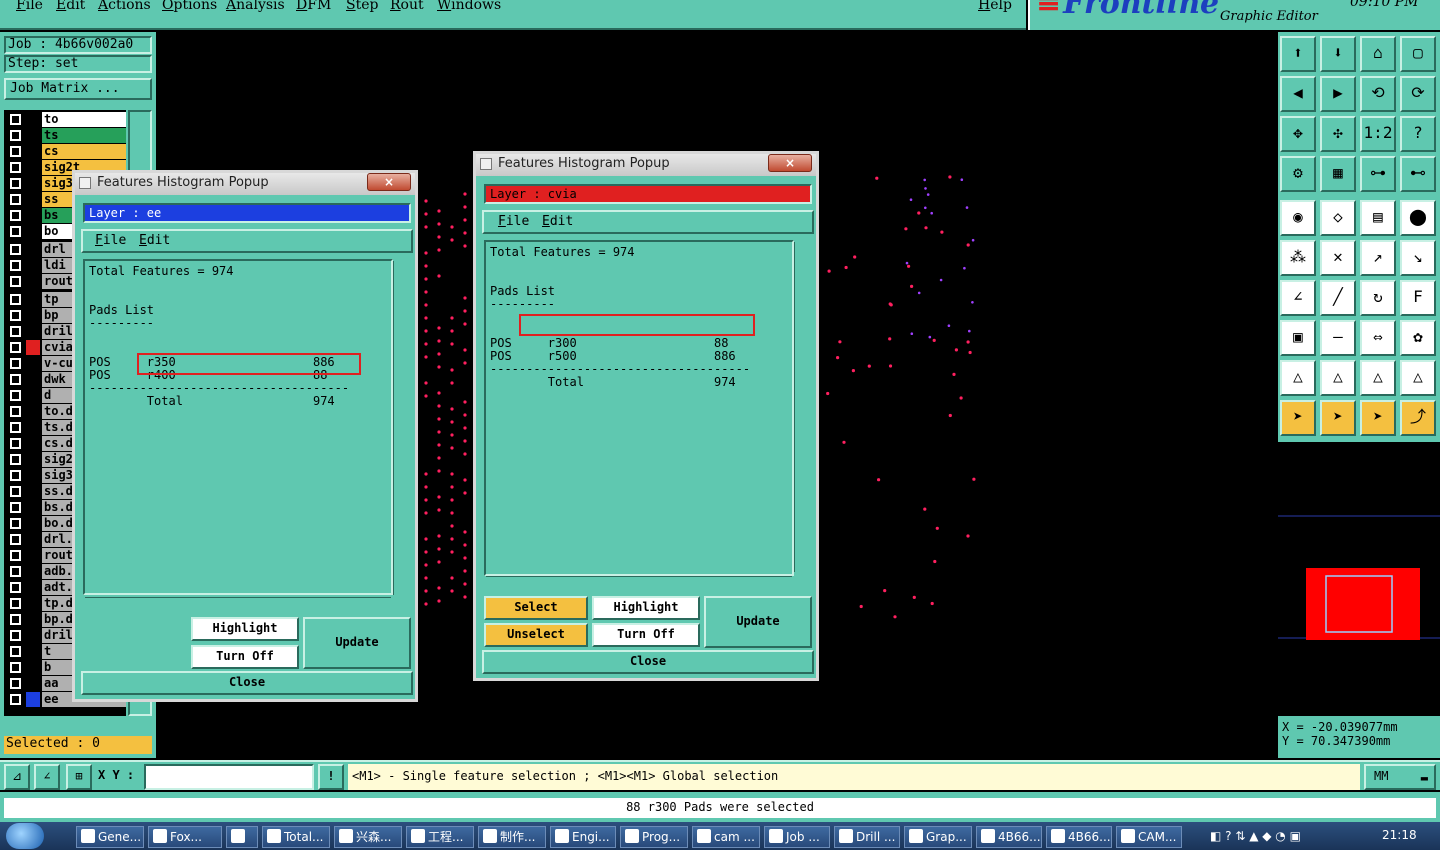 Image resolution: width=1440 pixels, height=850 pixels. Describe the element at coordinates (758, 622) in the screenshot. I see `popup2-update-button: Update` at that location.